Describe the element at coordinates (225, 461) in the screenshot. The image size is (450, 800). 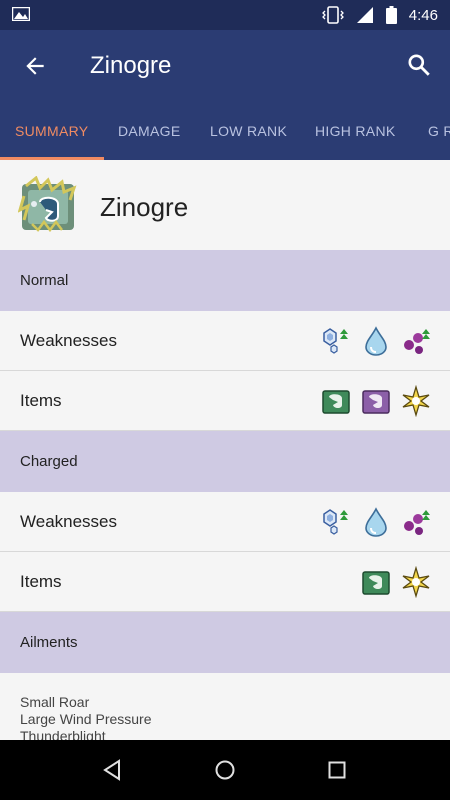
I see `section-header-charged: Charged` at that location.